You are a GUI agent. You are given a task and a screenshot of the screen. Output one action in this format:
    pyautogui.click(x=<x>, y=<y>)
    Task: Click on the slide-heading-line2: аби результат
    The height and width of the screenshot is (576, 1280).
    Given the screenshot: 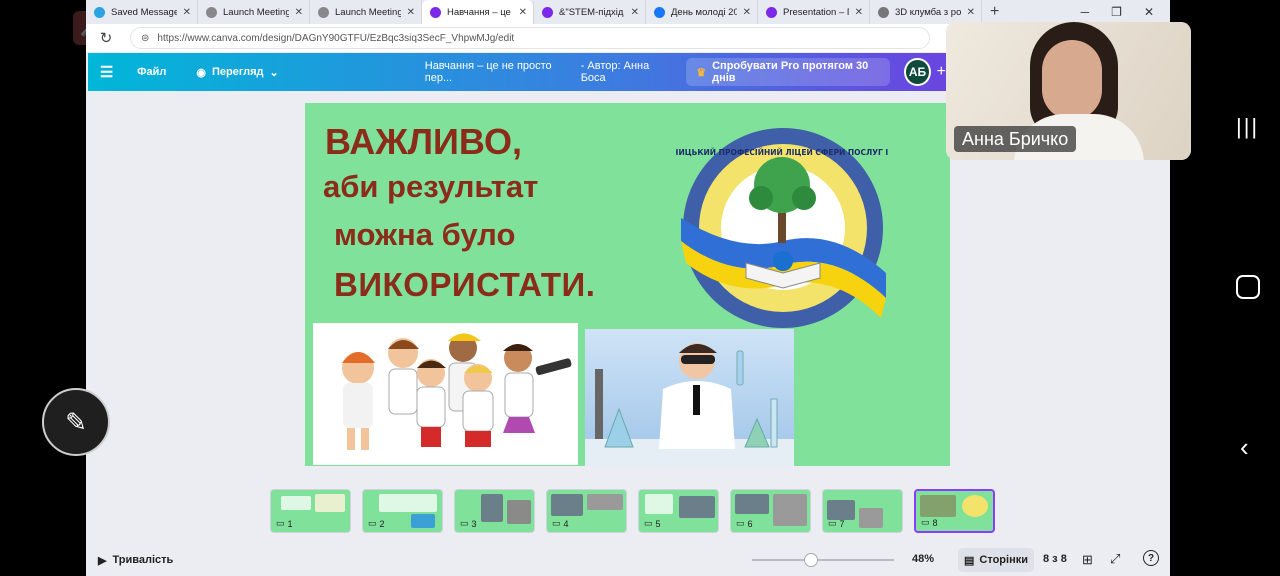 What is the action you would take?
    pyautogui.click(x=431, y=186)
    